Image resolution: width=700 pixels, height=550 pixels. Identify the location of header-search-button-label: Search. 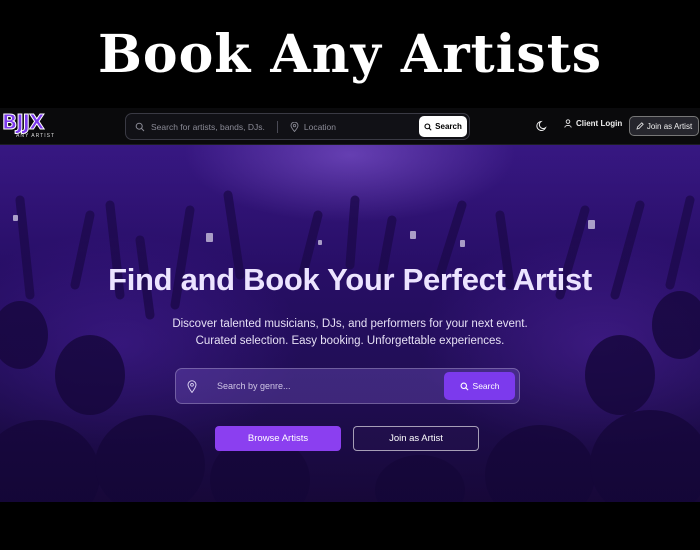
(448, 126).